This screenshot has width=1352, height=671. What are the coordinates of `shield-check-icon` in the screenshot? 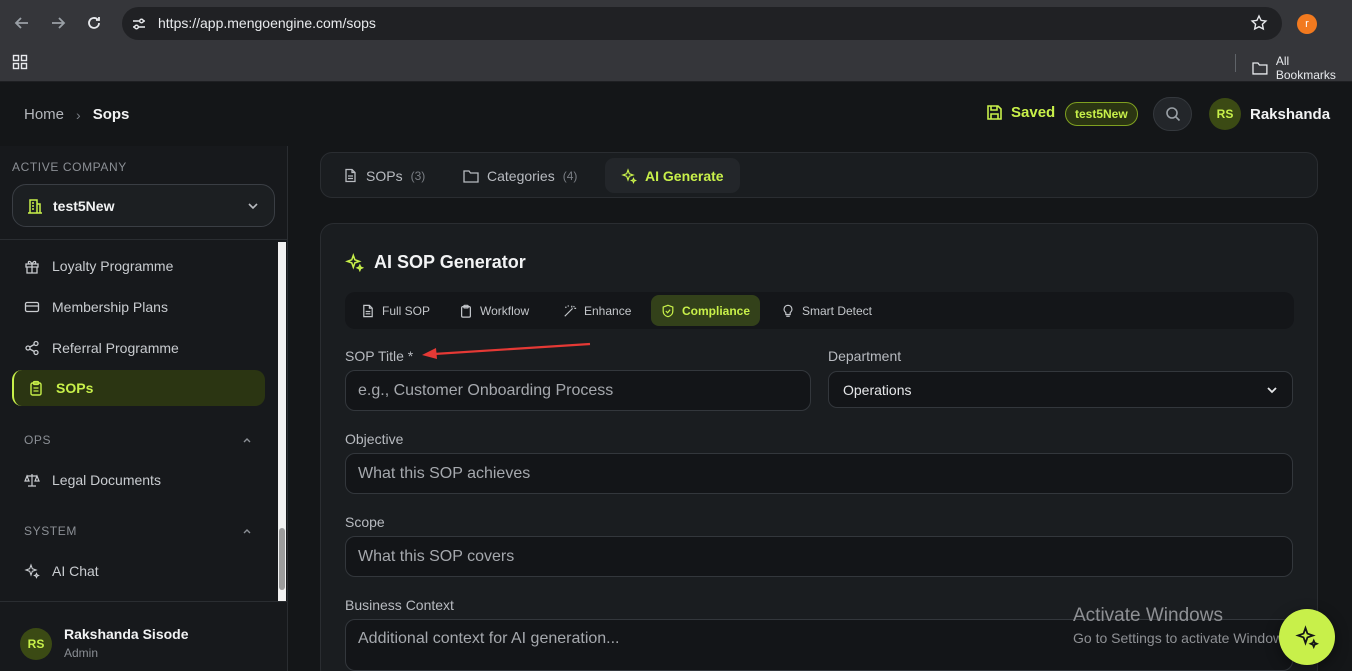 It's located at (668, 310).